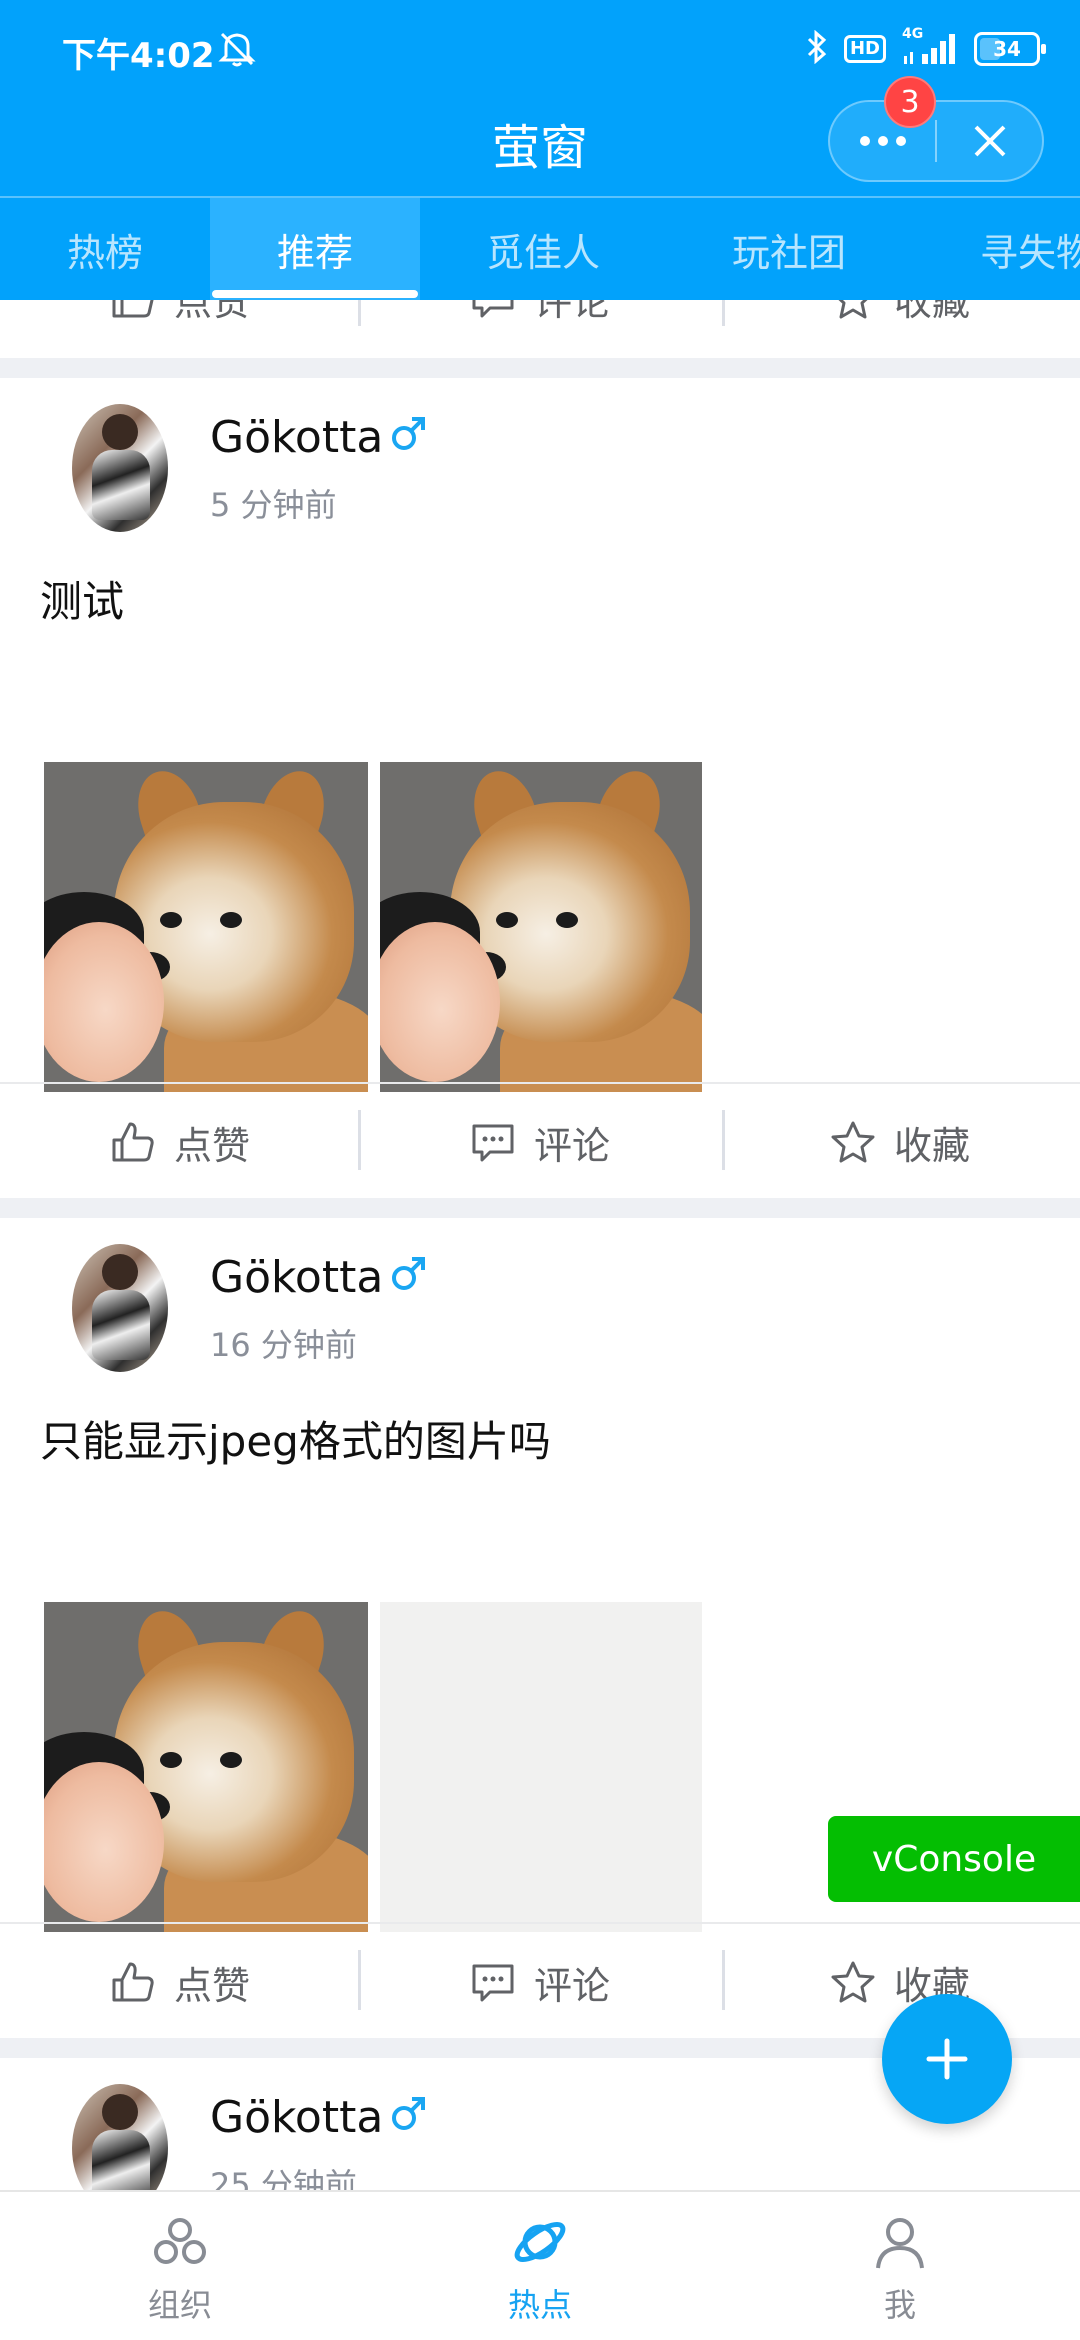 Image resolution: width=1080 pixels, height=2340 pixels. I want to click on battery-level: 34, so click(1007, 49).